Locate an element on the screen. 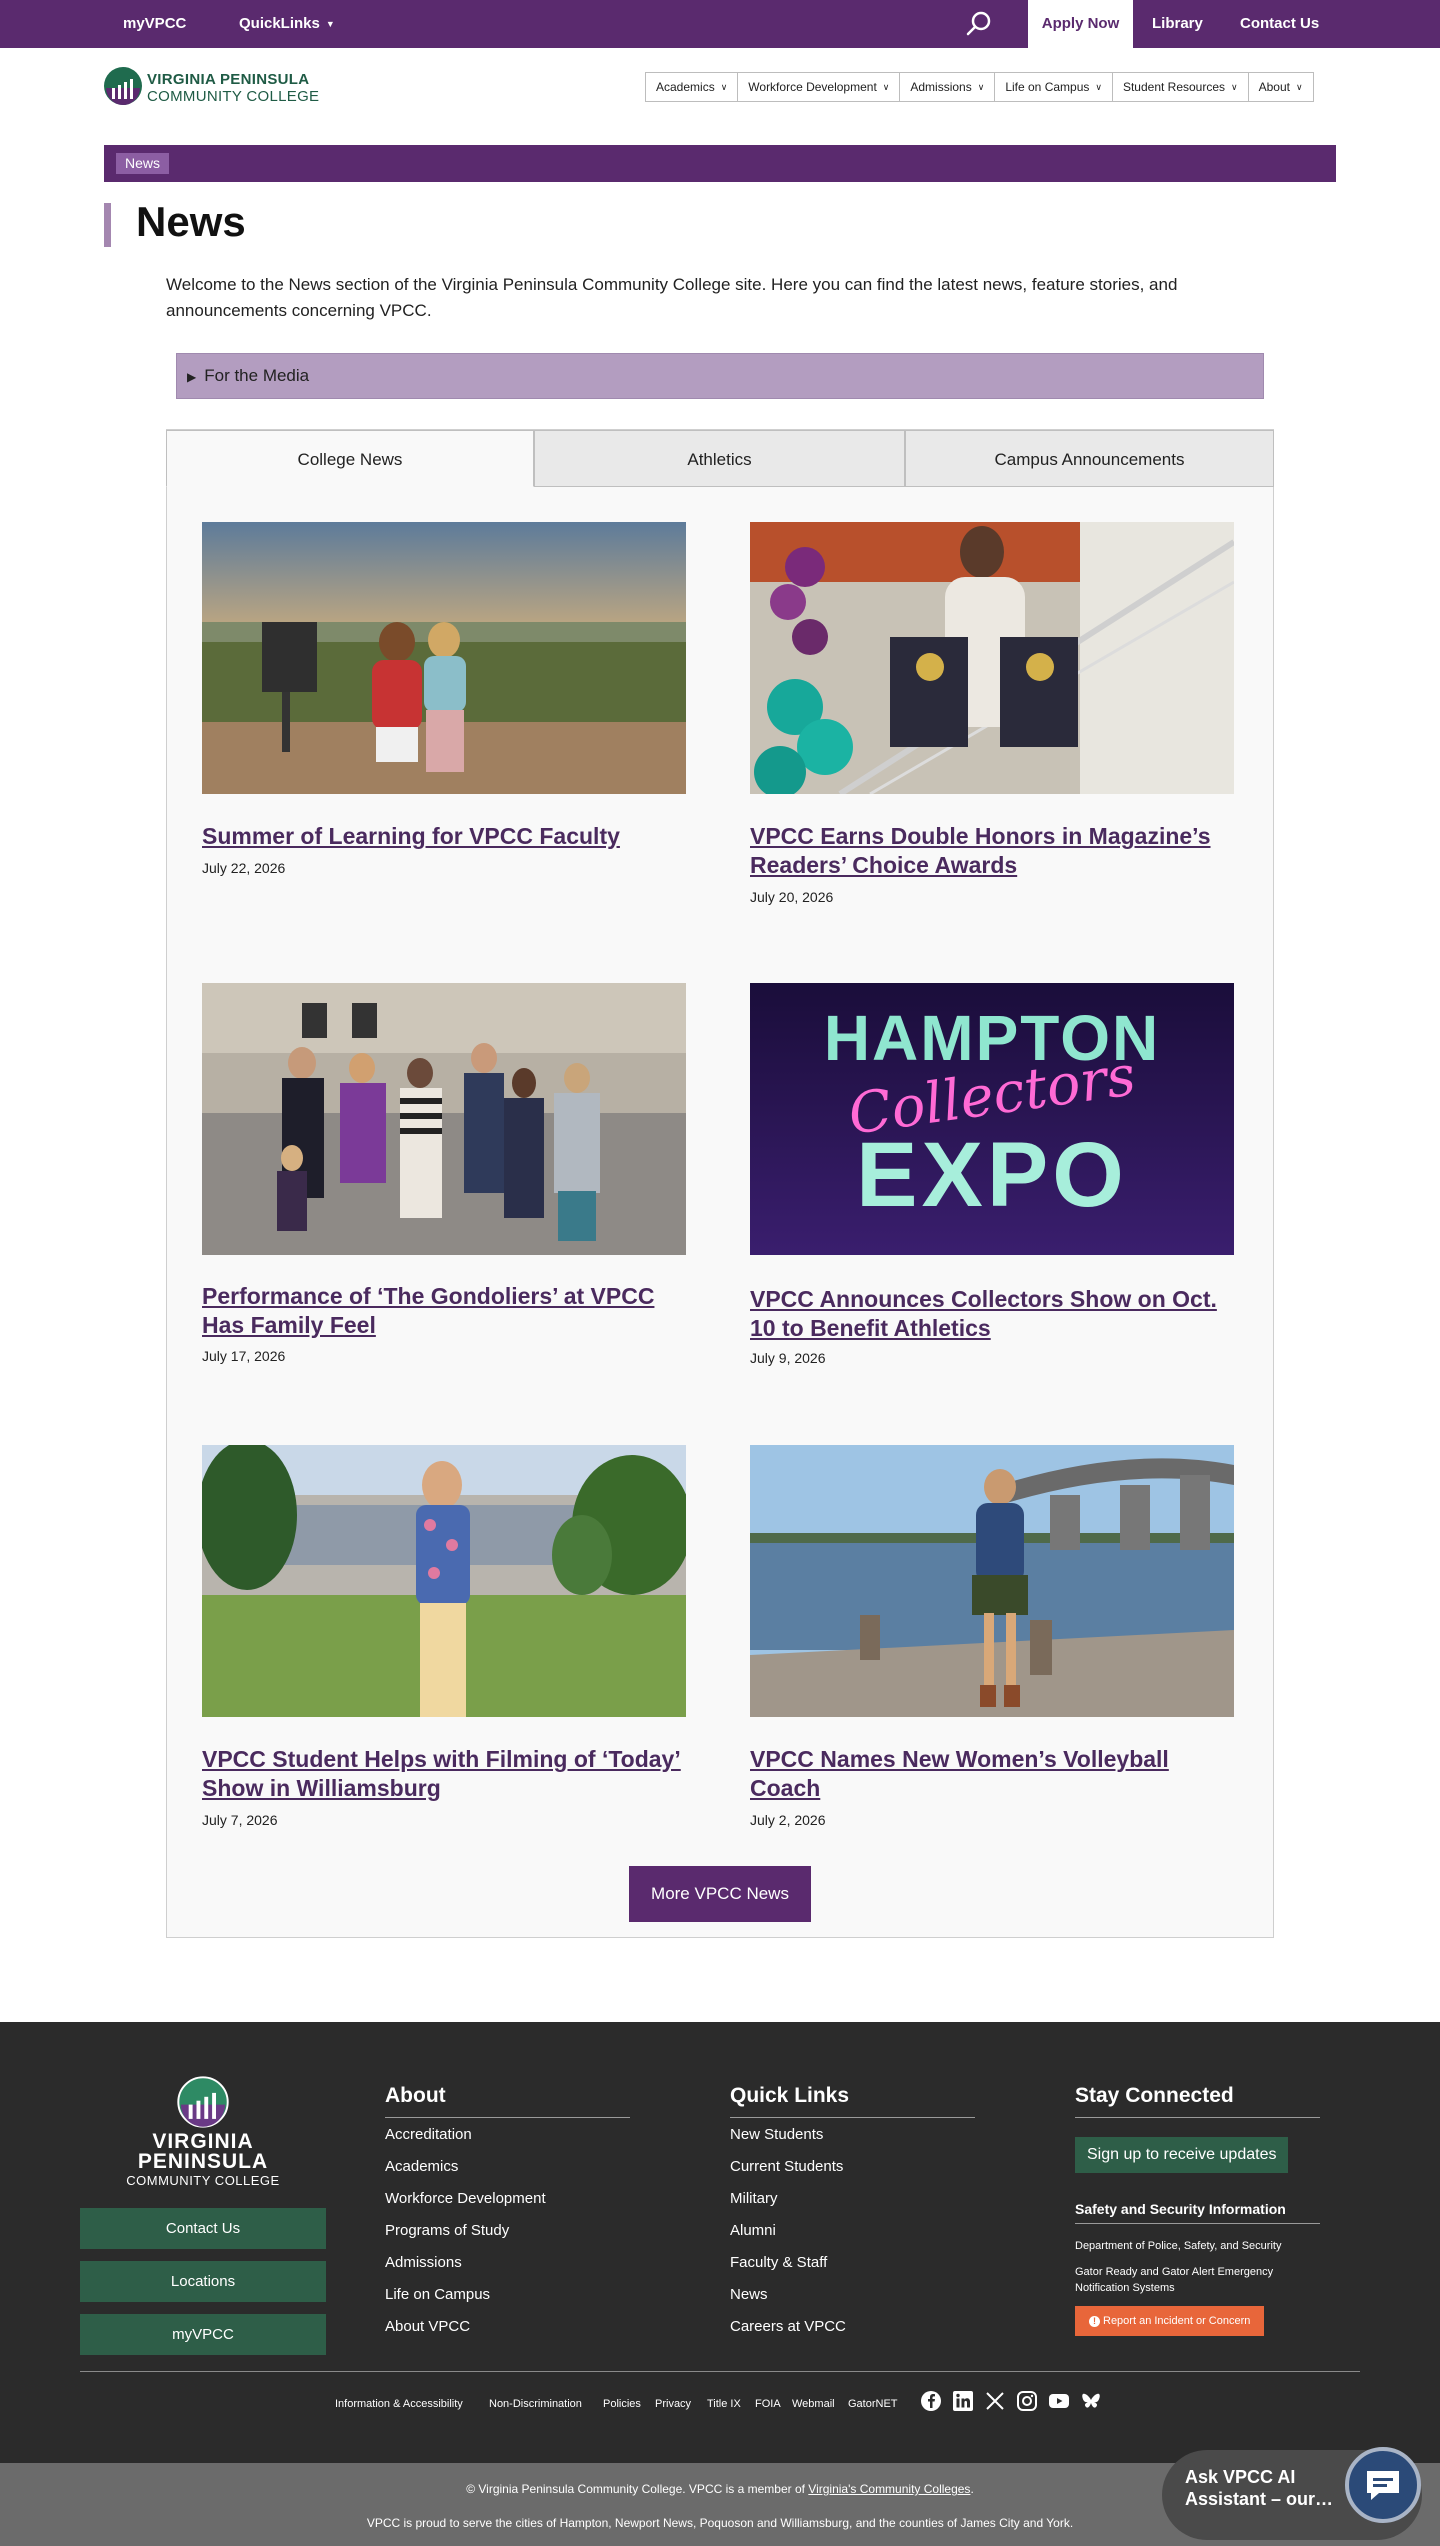 The image size is (1440, 2546). footer-link: Current Students is located at coordinates (786, 2166).